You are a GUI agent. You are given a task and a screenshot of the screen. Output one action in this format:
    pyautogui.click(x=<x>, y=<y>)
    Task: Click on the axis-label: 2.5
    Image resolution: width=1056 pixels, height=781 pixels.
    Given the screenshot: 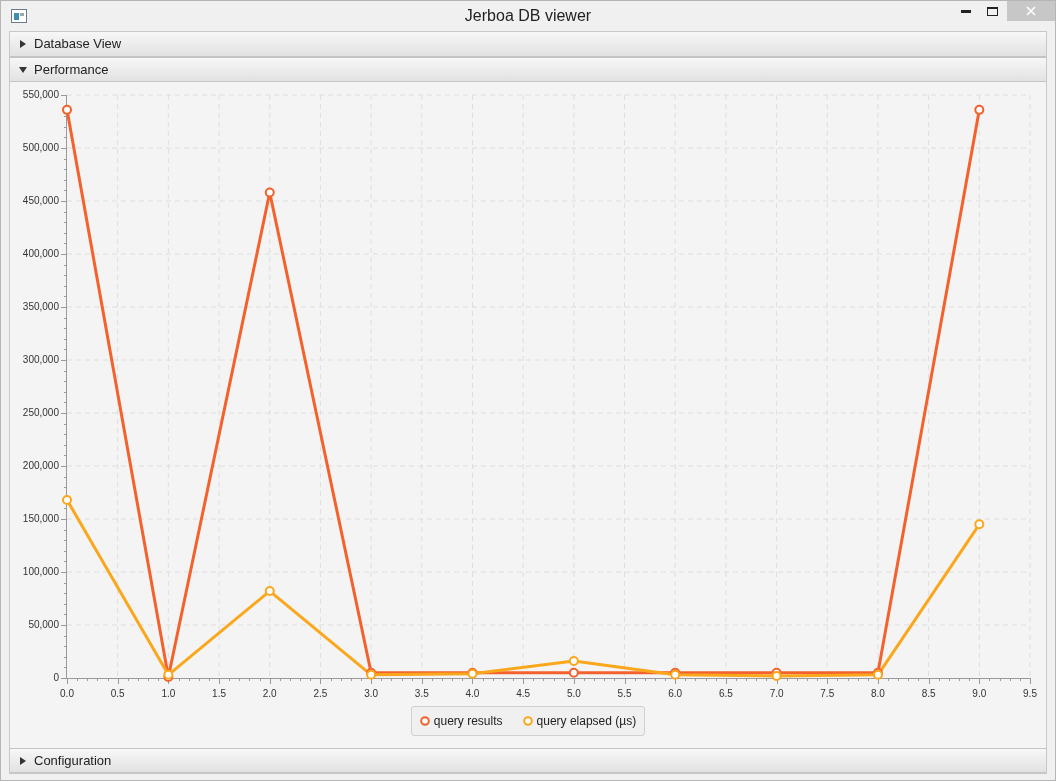 What is the action you would take?
    pyautogui.click(x=320, y=693)
    